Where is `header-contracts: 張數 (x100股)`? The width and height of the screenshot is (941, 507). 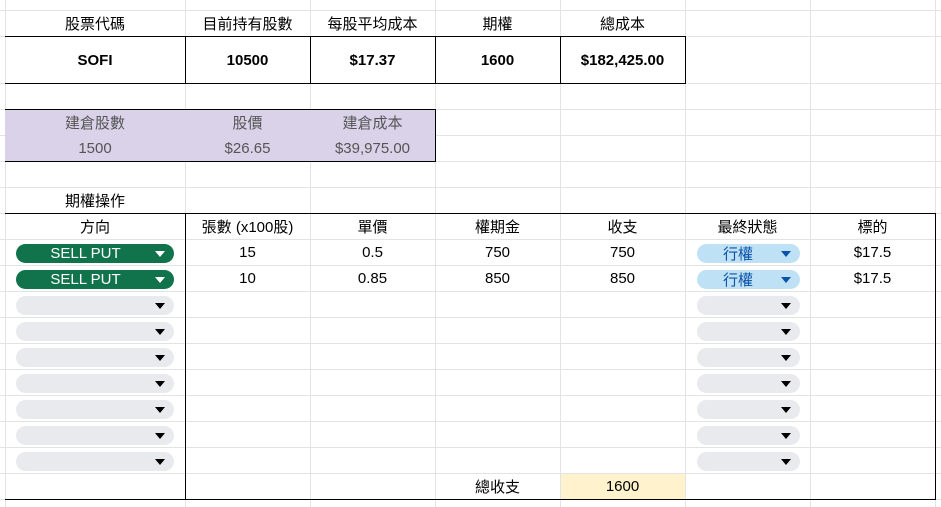
header-contracts: 張數 (x100股) is located at coordinates (247, 227).